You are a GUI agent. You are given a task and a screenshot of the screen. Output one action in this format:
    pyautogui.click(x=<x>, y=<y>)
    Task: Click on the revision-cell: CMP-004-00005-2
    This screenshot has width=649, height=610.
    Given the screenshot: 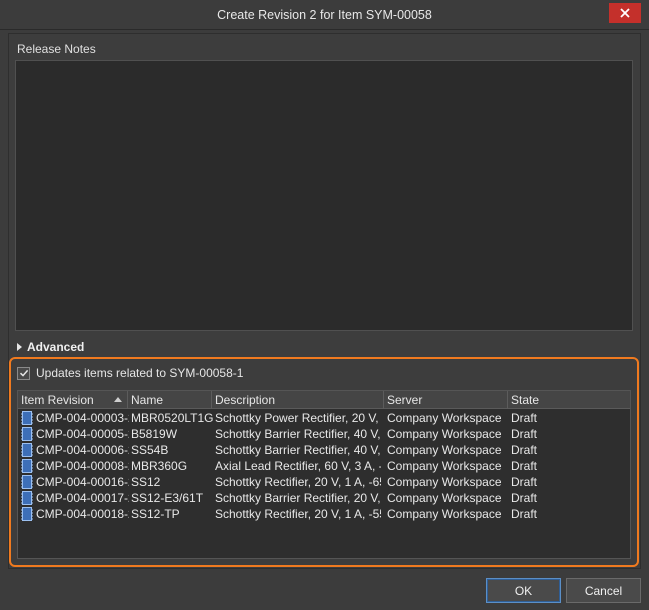 What is the action you would take?
    pyautogui.click(x=75, y=434)
    